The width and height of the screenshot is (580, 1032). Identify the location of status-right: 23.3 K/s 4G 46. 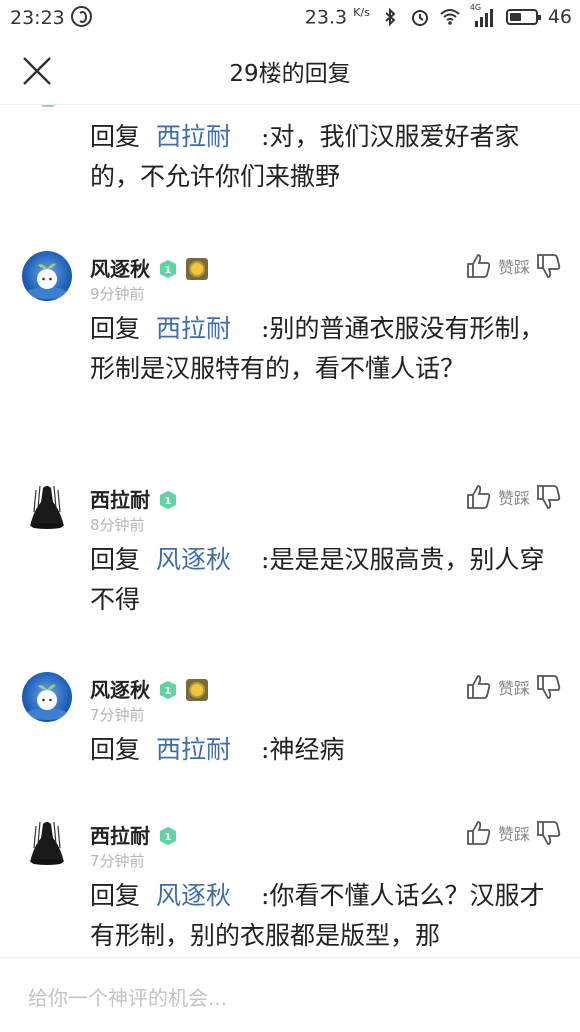
(438, 16).